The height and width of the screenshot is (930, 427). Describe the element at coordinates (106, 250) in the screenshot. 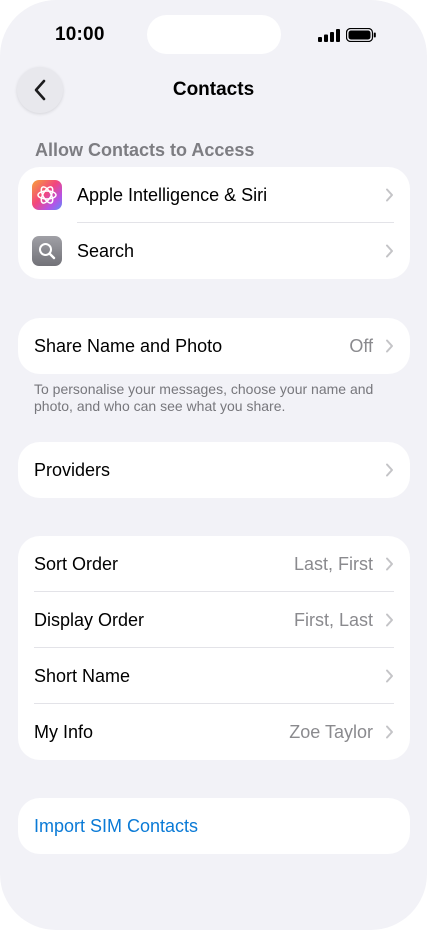

I see `row-label: Search` at that location.